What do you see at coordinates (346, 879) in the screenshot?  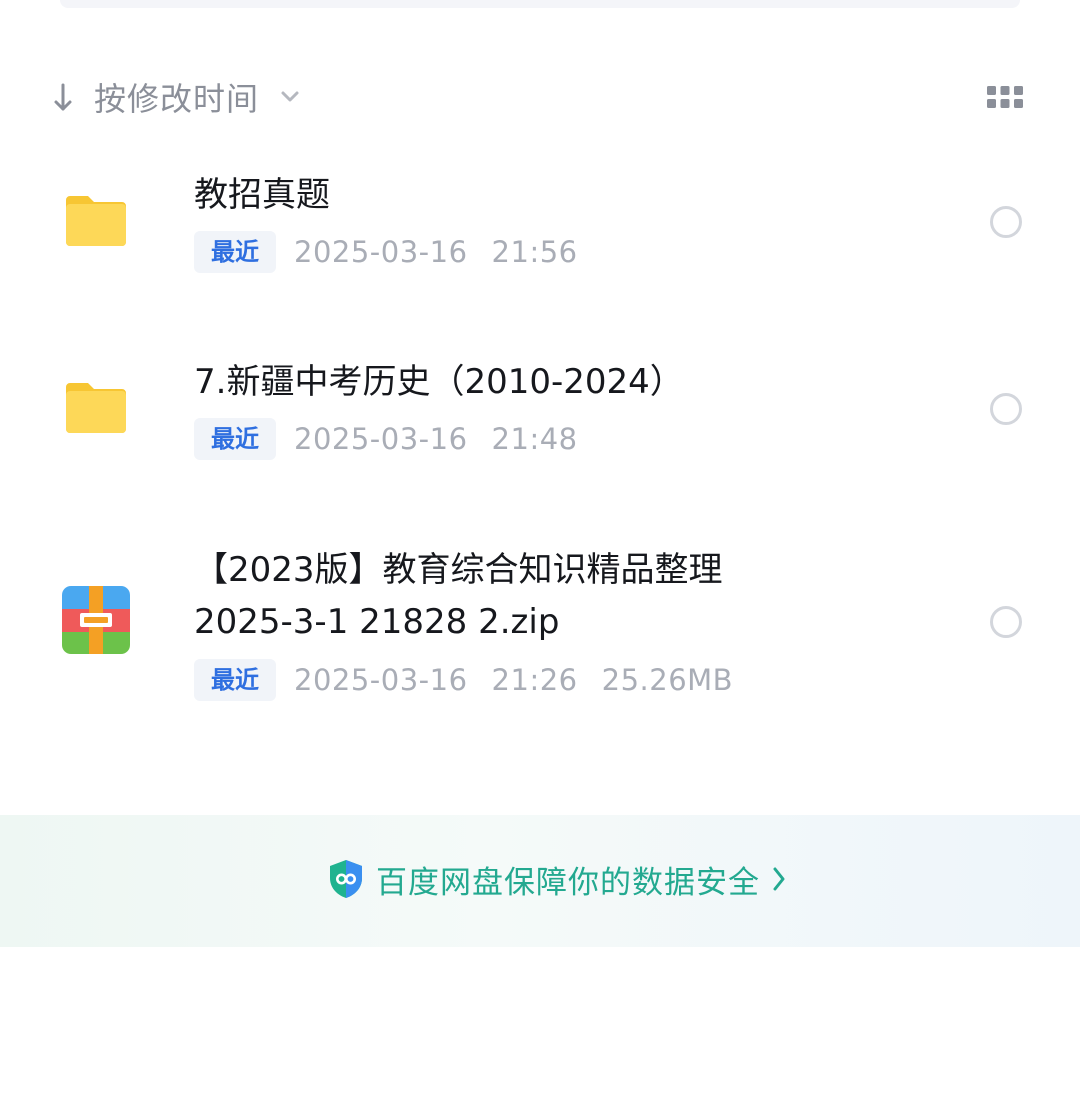 I see `shield-icon` at bounding box center [346, 879].